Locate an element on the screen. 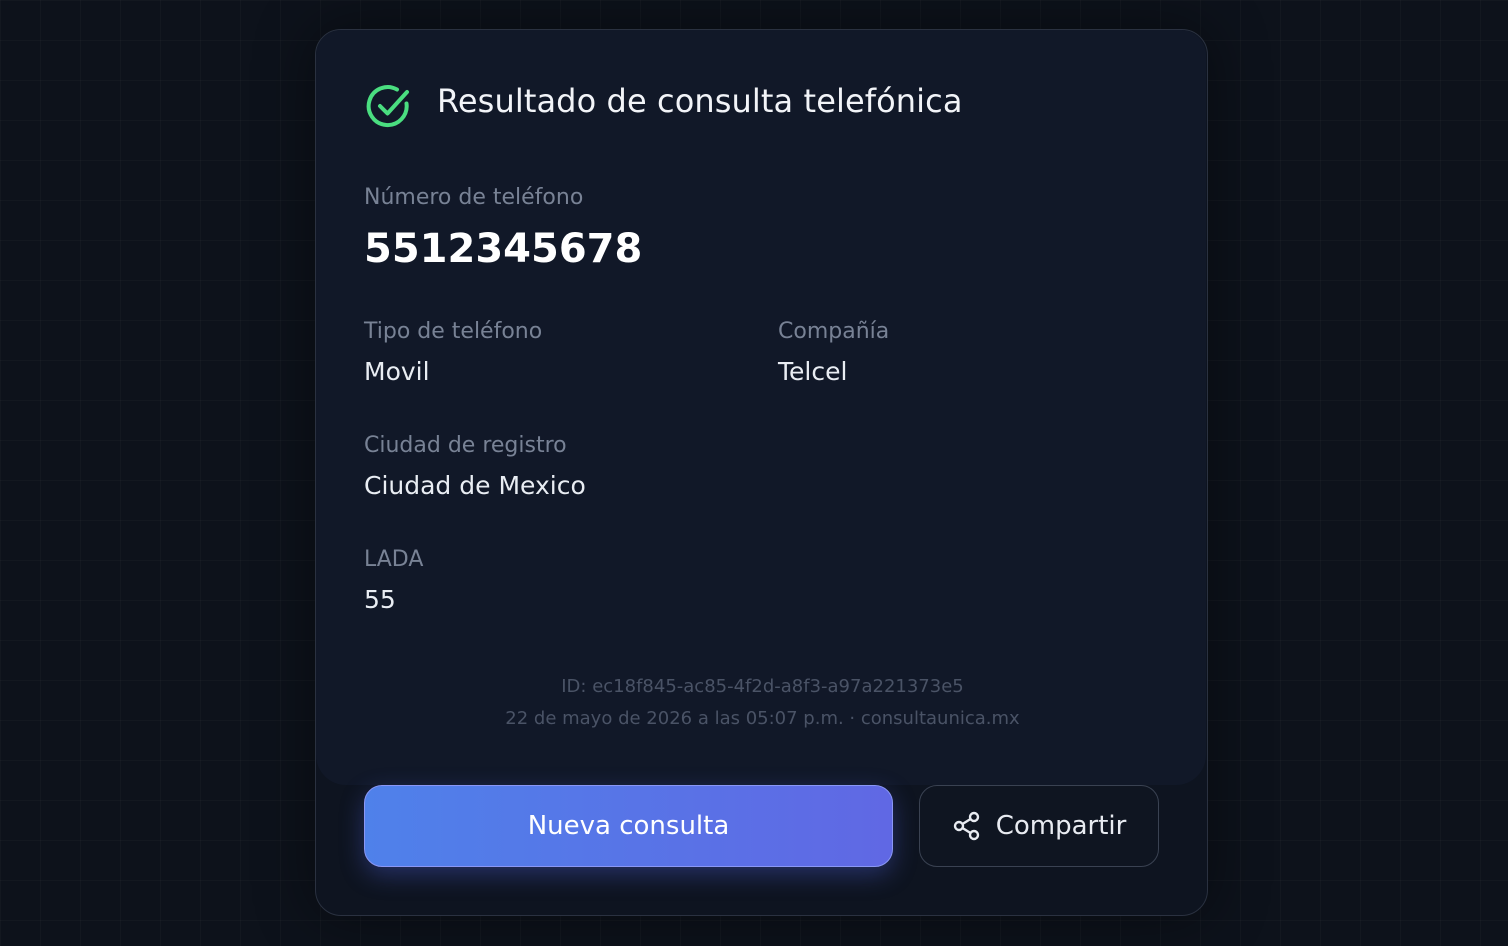 The height and width of the screenshot is (946, 1508). company-value: Telcel is located at coordinates (813, 371).